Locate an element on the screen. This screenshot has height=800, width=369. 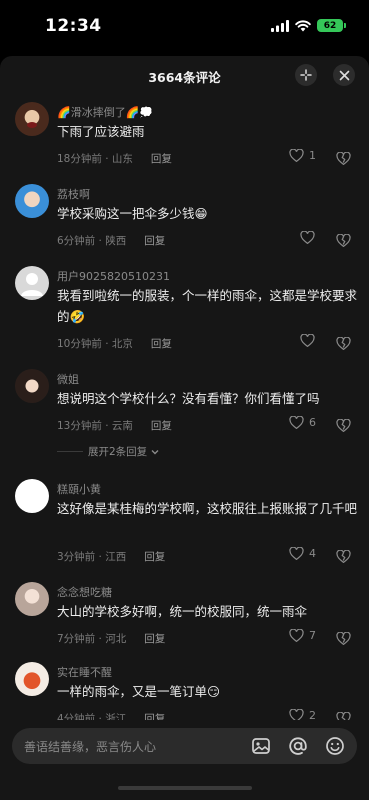
comment-username: 荔枝啊 is located at coordinates (73, 194).